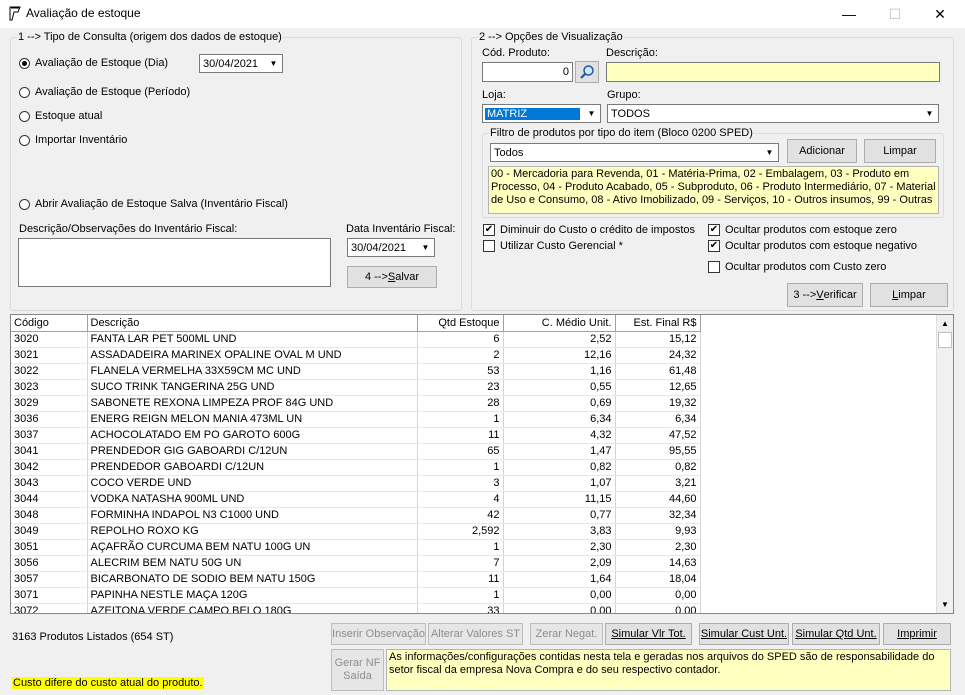 The image size is (965, 695). Describe the element at coordinates (93, 637) in the screenshot. I see `products-count: 3163 Produtos Listados (654 ST)` at that location.